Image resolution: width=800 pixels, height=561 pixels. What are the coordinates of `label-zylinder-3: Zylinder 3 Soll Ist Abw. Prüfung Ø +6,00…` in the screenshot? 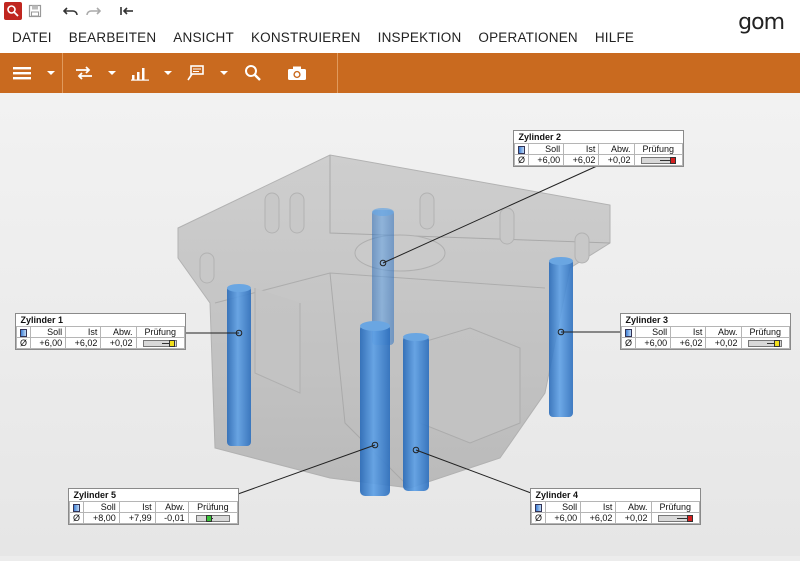 It's located at (705, 331).